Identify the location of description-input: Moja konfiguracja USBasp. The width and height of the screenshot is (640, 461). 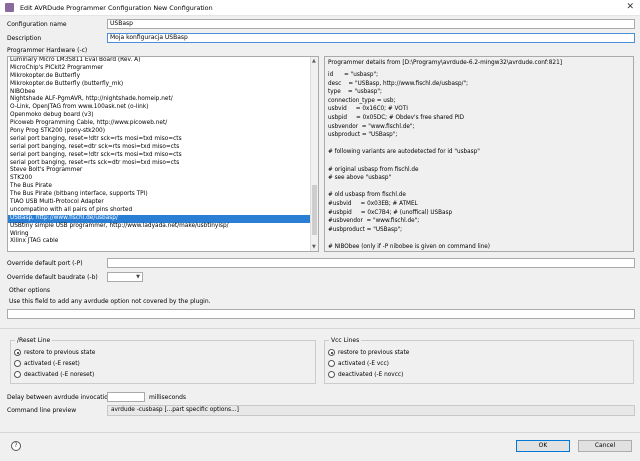
(371, 38).